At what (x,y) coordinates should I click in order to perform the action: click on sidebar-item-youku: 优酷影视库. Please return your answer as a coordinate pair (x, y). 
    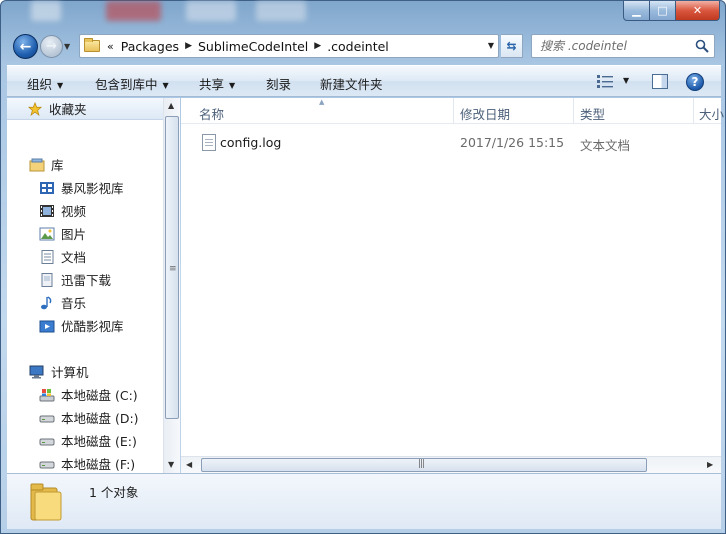
    Looking at the image, I should click on (81, 325).